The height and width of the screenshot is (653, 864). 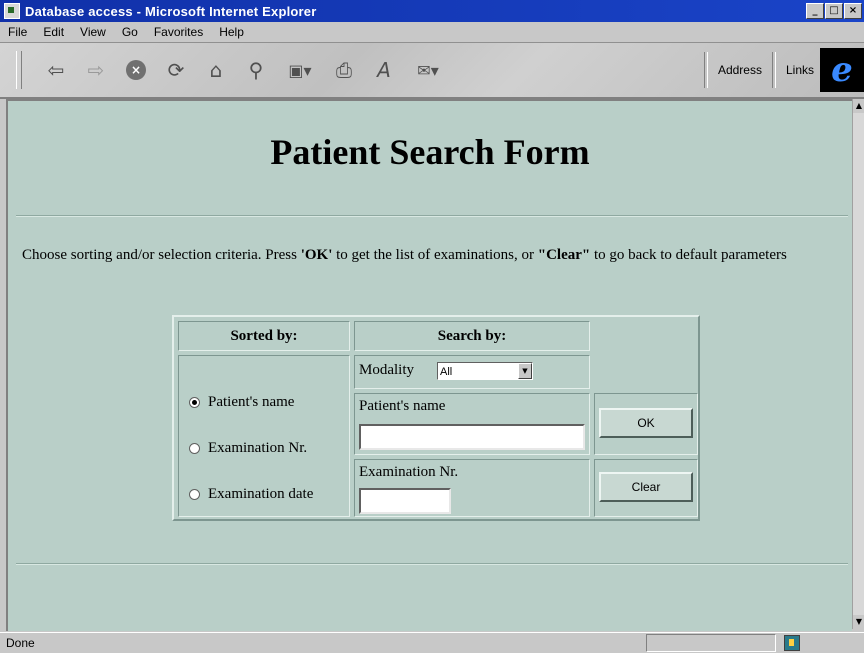 I want to click on patient-name-cell: Patient's name, so click(x=472, y=424).